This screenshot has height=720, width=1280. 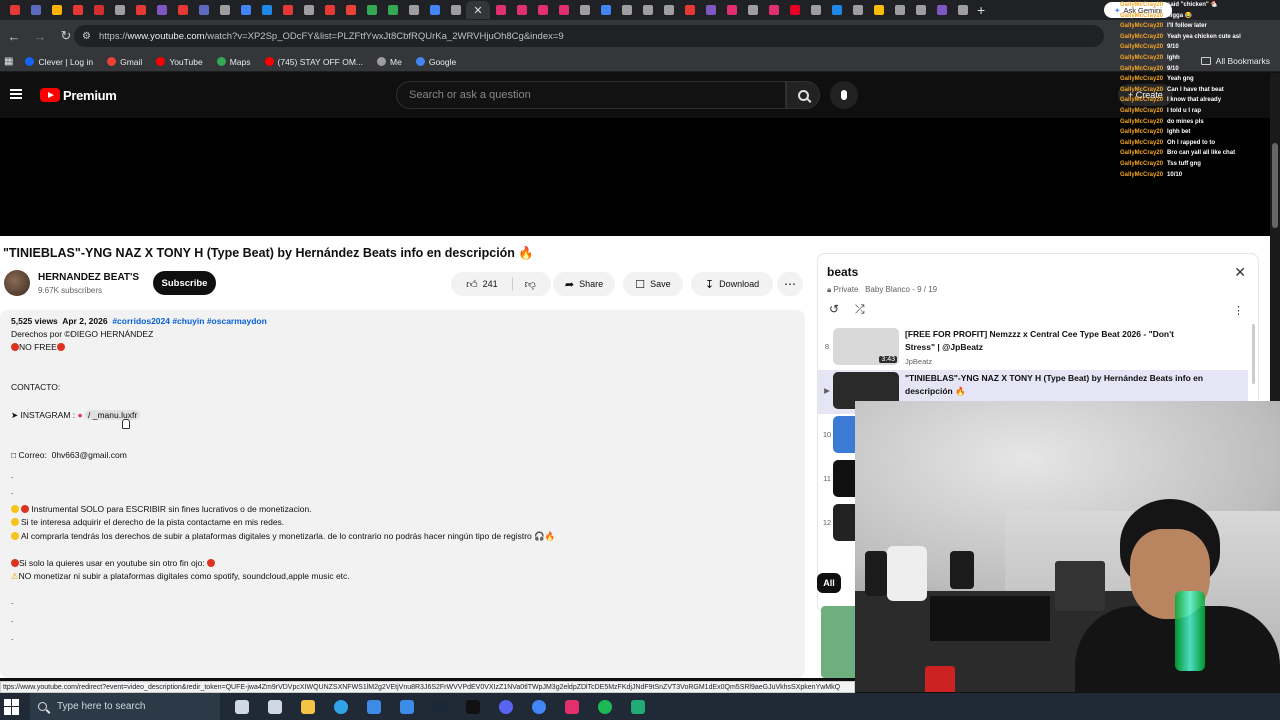 I want to click on spotify-icon, so click(x=605, y=707).